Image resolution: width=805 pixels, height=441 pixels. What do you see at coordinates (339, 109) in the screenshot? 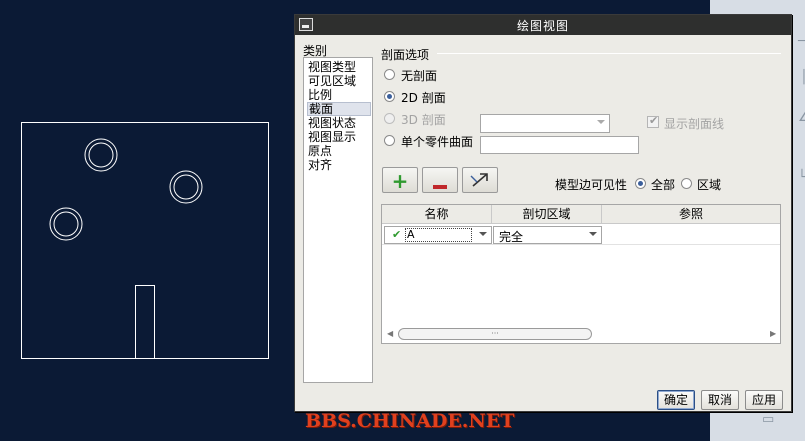
I see `category-sections: 截面` at bounding box center [339, 109].